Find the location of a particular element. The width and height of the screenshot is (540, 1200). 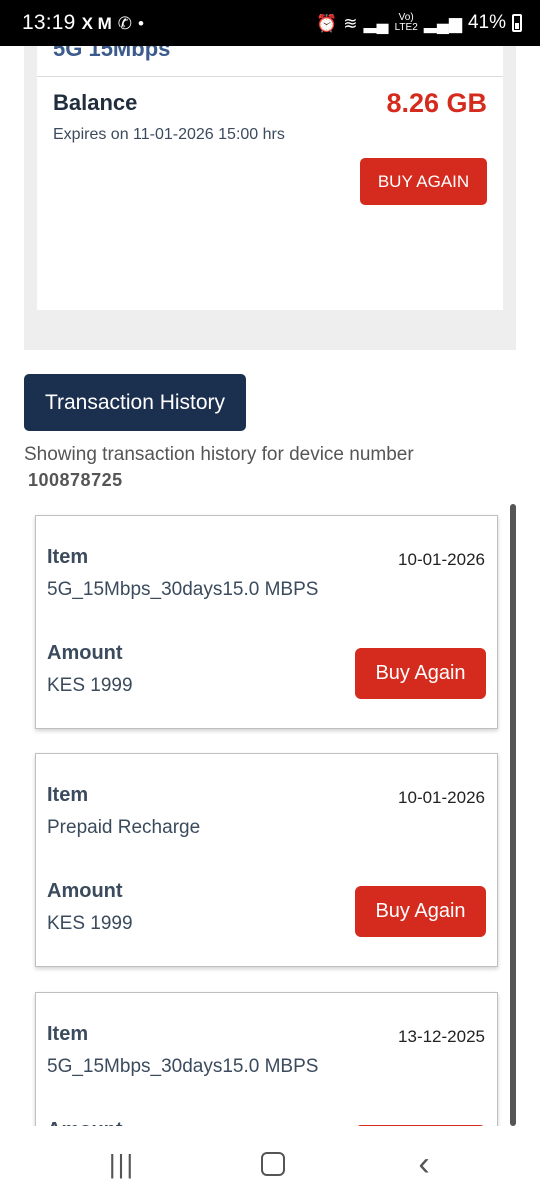

recent-apps-icon: ||| is located at coordinates (122, 1164).